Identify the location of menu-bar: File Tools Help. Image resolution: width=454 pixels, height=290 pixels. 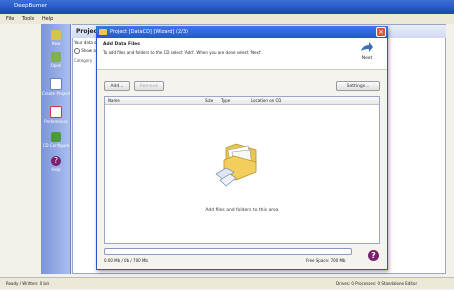
(227, 19).